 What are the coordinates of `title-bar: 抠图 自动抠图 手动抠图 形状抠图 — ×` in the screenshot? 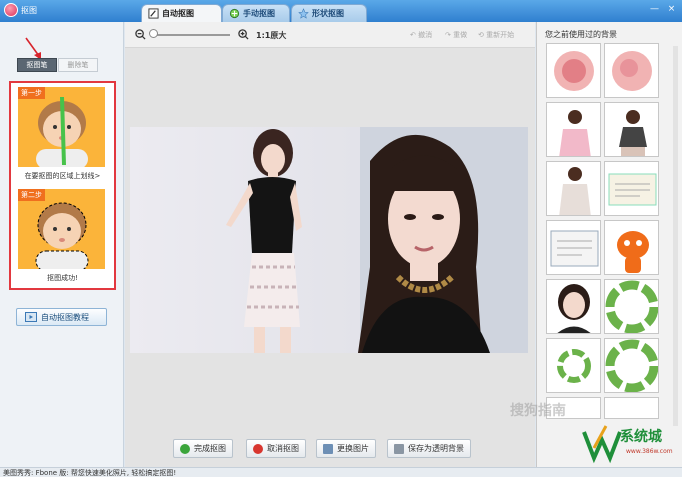 It's located at (341, 11).